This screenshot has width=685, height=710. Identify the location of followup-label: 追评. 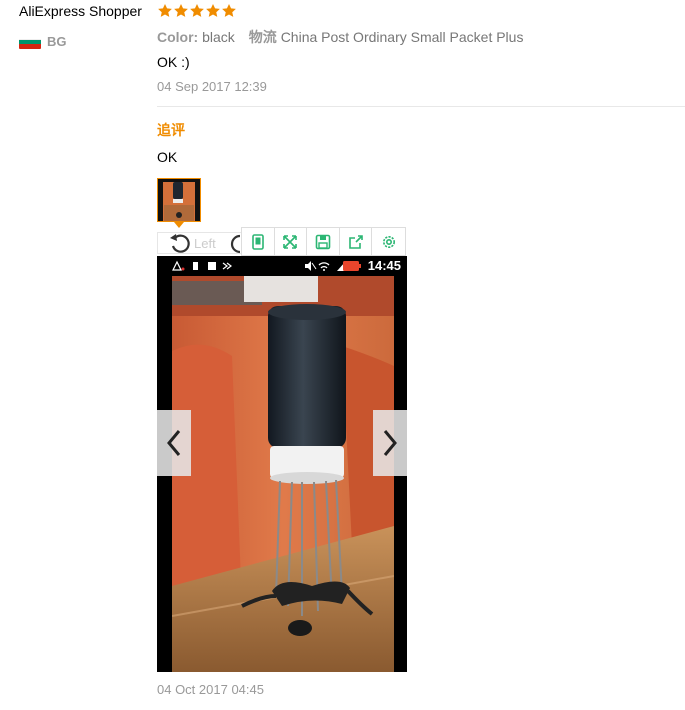
(171, 131).